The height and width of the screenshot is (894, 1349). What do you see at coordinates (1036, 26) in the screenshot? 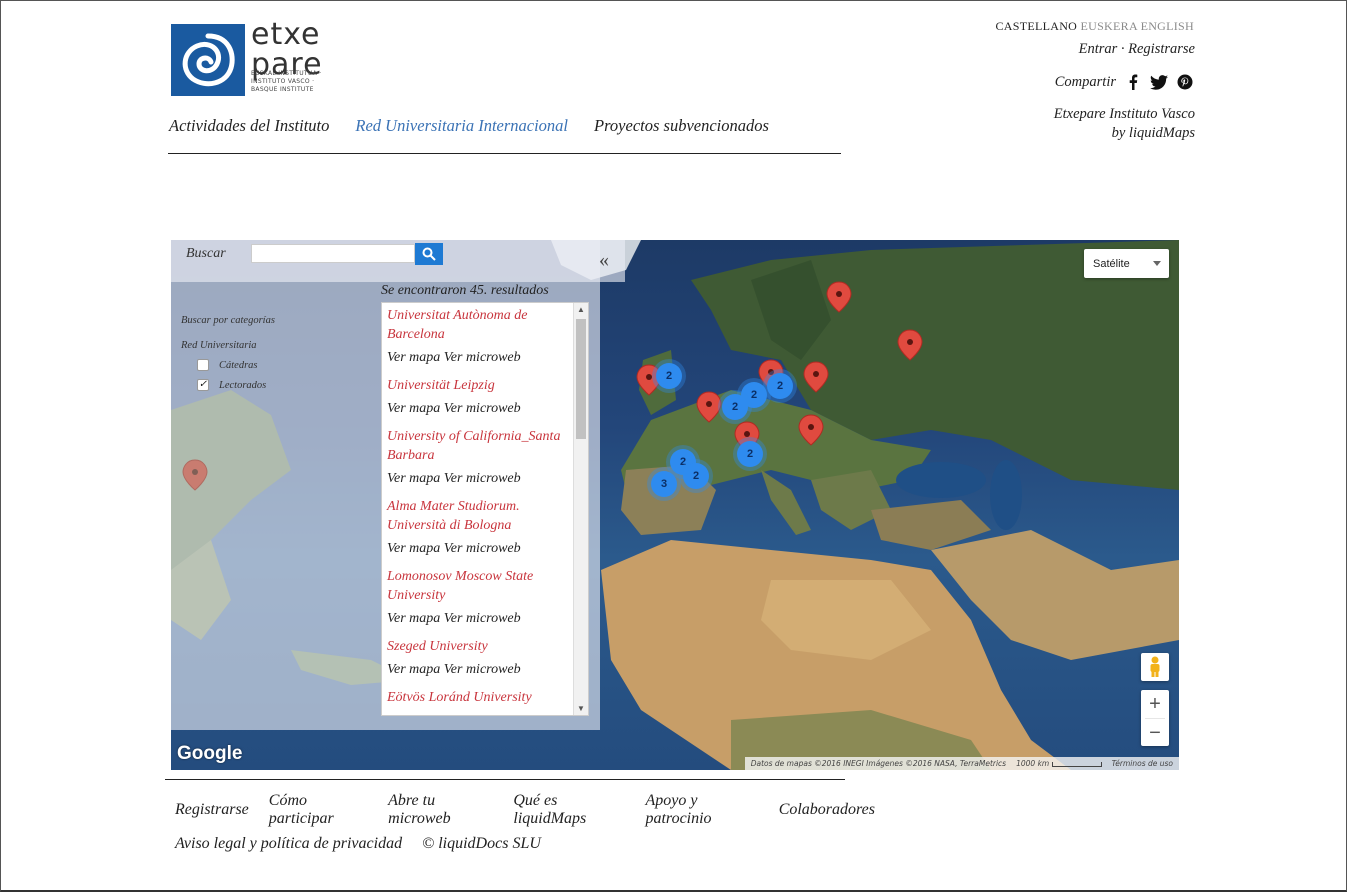
I see `lang-castellano: CASTELLANO` at bounding box center [1036, 26].